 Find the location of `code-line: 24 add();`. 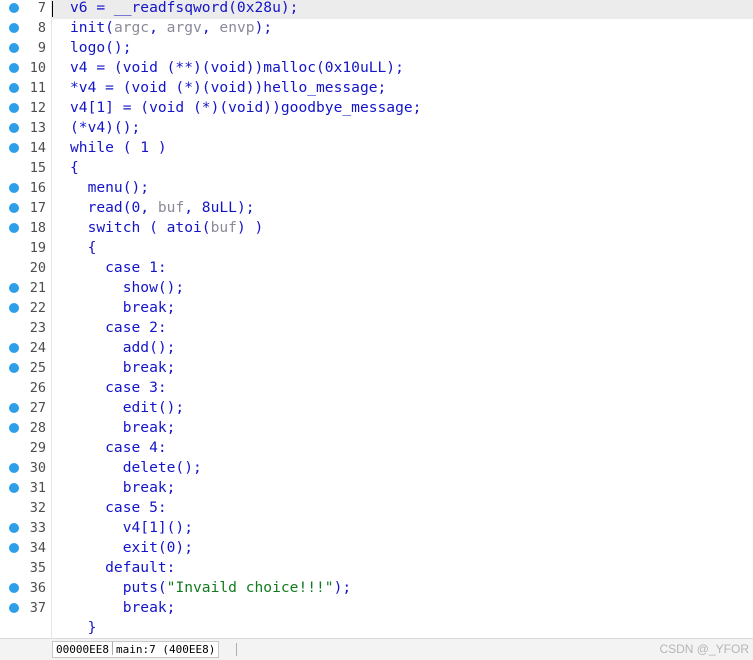

code-line: 24 add(); is located at coordinates (376, 349).